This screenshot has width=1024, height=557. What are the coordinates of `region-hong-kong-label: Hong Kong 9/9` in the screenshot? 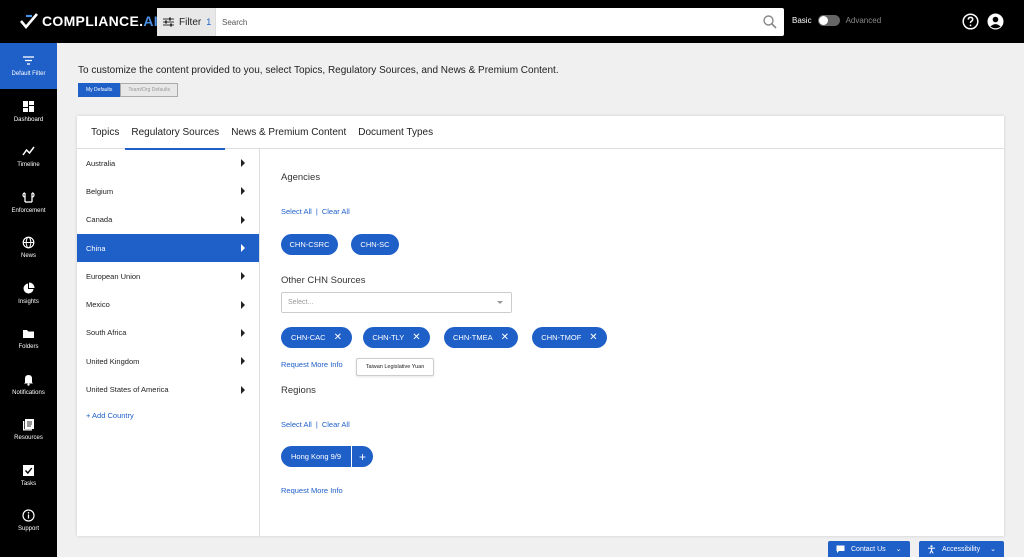 It's located at (316, 456).